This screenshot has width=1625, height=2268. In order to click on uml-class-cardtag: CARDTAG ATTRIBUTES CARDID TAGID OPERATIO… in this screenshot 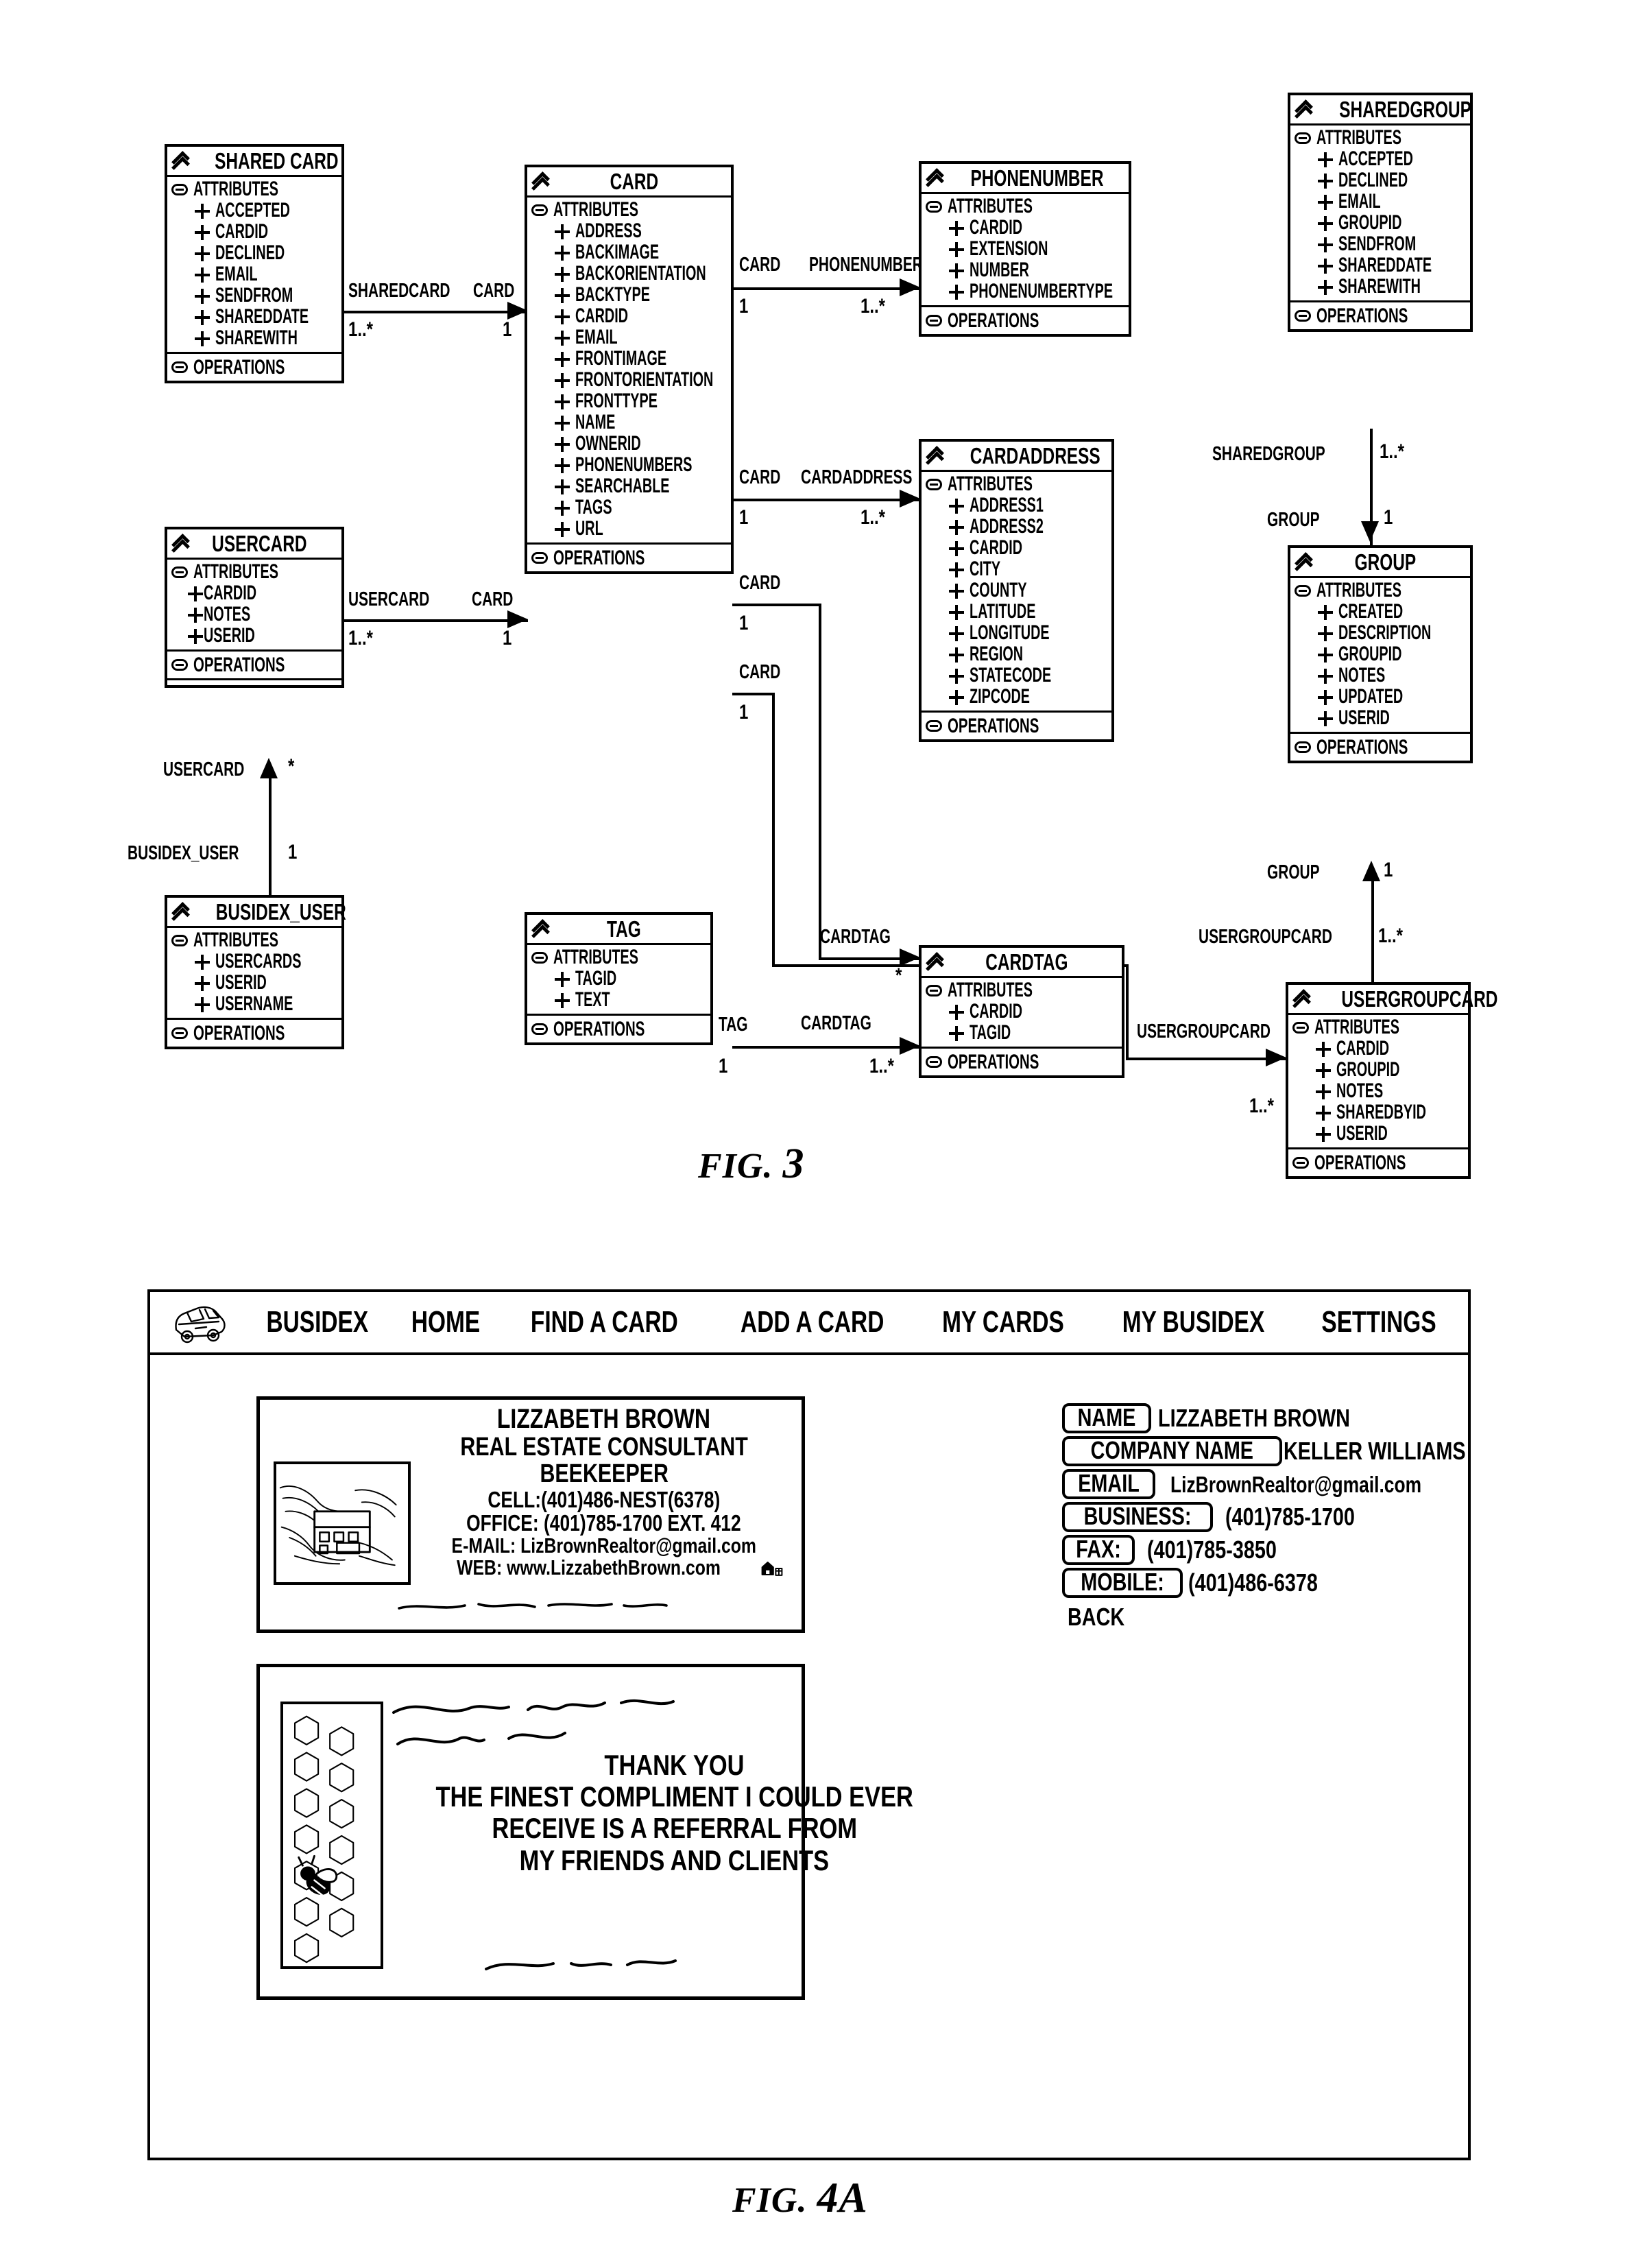, I will do `click(1021, 1011)`.